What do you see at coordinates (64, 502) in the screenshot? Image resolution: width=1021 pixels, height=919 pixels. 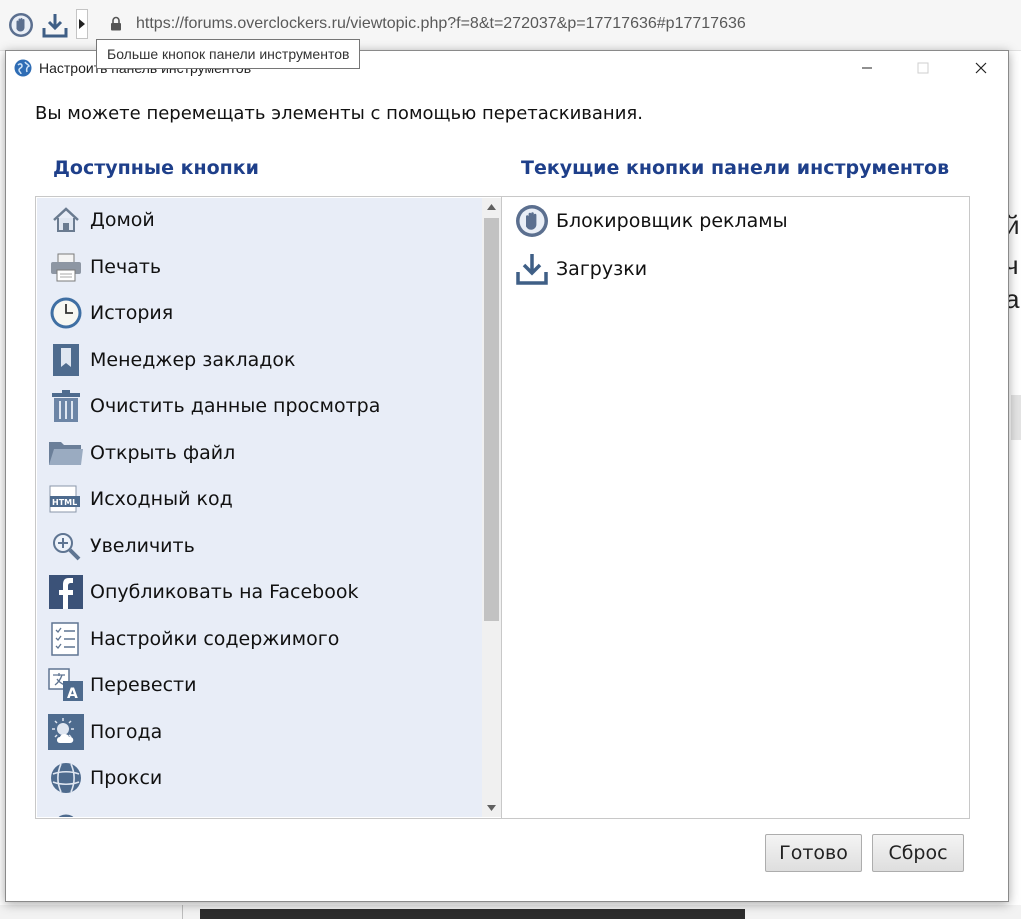 I see `svg-text: HTML` at bounding box center [64, 502].